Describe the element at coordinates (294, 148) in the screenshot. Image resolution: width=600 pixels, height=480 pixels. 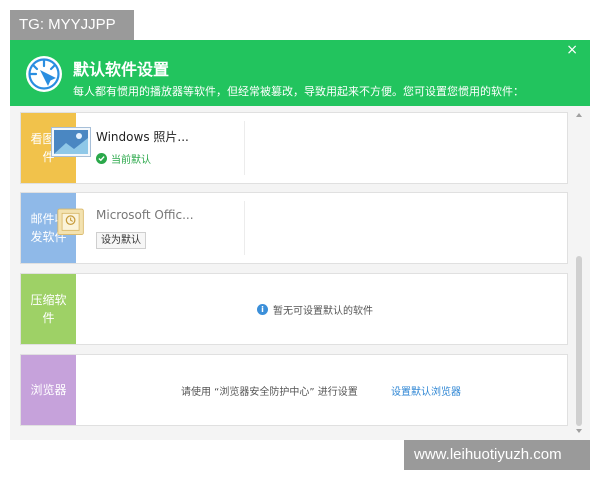
I see `category-row-image-viewer: 看图软件 Windows 照片... 当前默认` at that location.